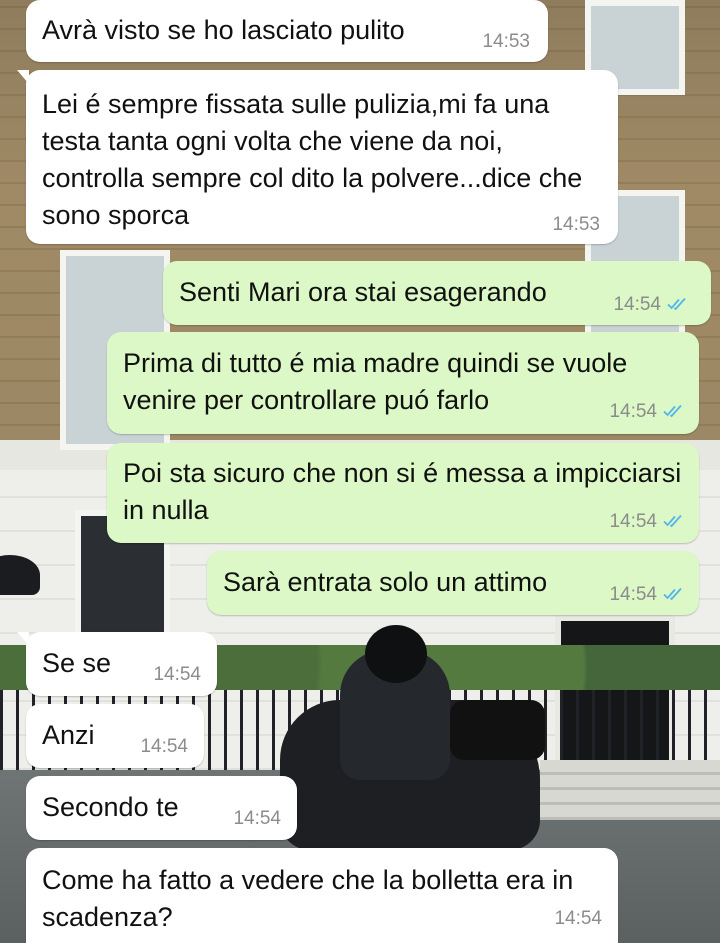  I want to click on message-bubble-outgoing: Senti Mari ora stai esagerando 14:54, so click(437, 293).